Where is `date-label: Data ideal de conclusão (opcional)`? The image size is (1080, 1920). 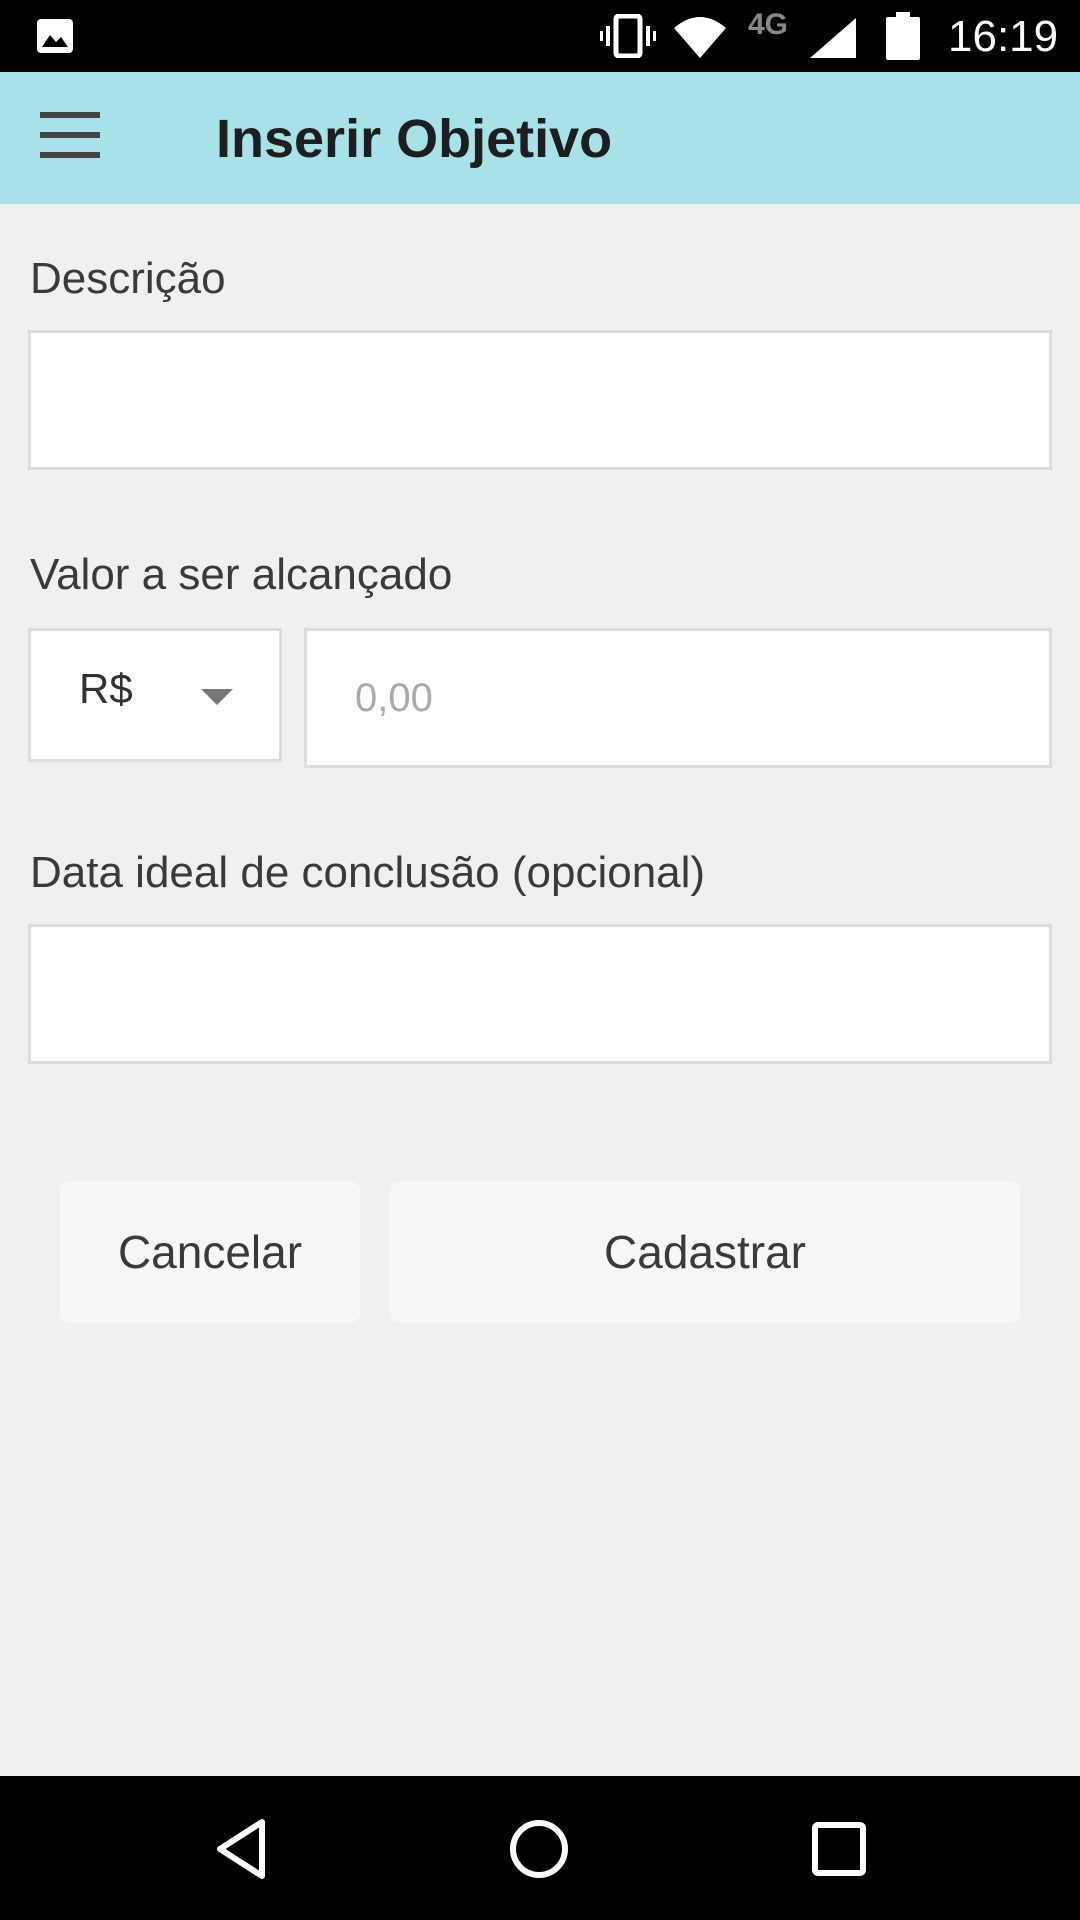 date-label: Data ideal de conclusão (opcional) is located at coordinates (368, 872).